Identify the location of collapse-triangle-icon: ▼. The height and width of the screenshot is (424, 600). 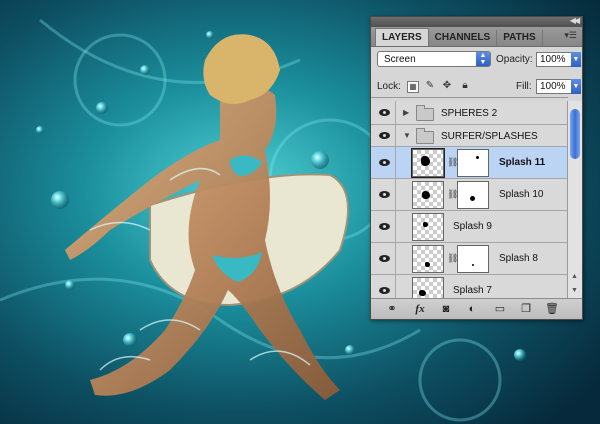
(407, 135).